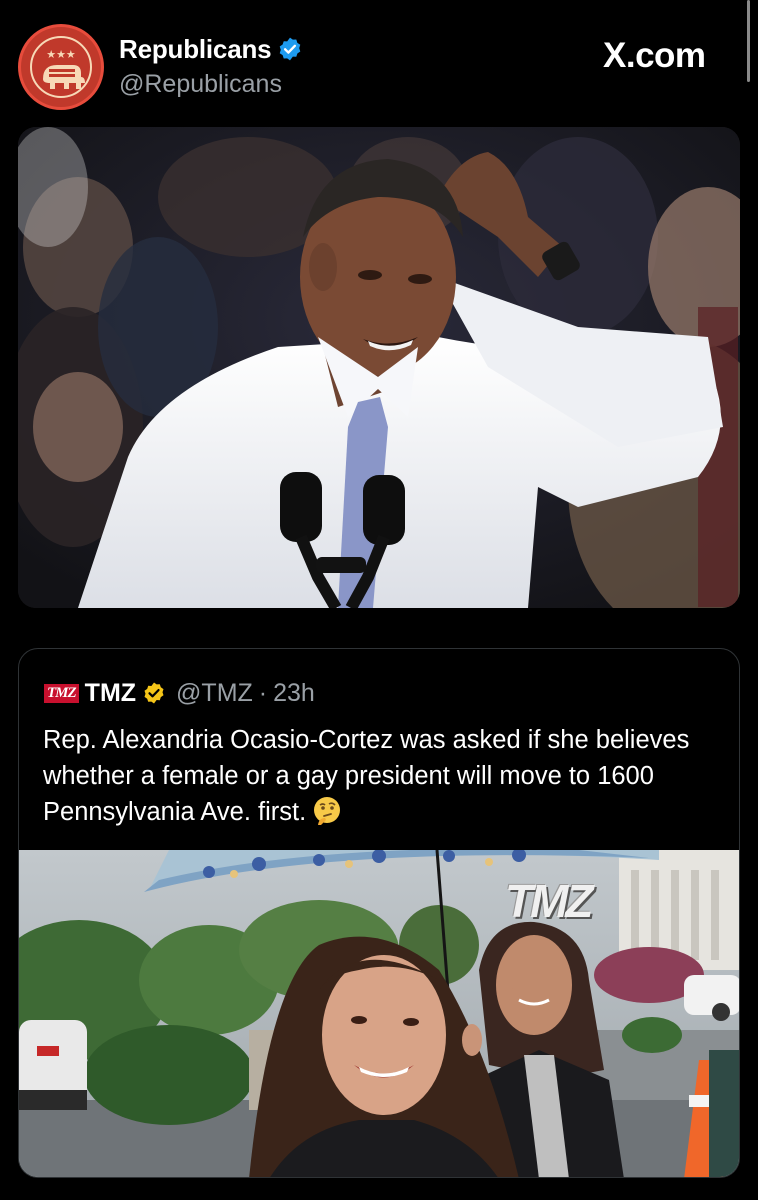  What do you see at coordinates (379, 59) in the screenshot?
I see `post-header: ★★★ Republicans @Republicans X.com` at bounding box center [379, 59].